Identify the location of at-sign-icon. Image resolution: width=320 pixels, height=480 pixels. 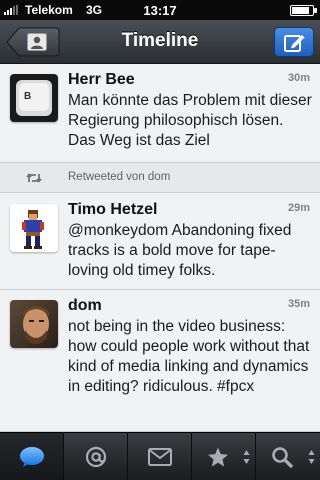
(95, 457).